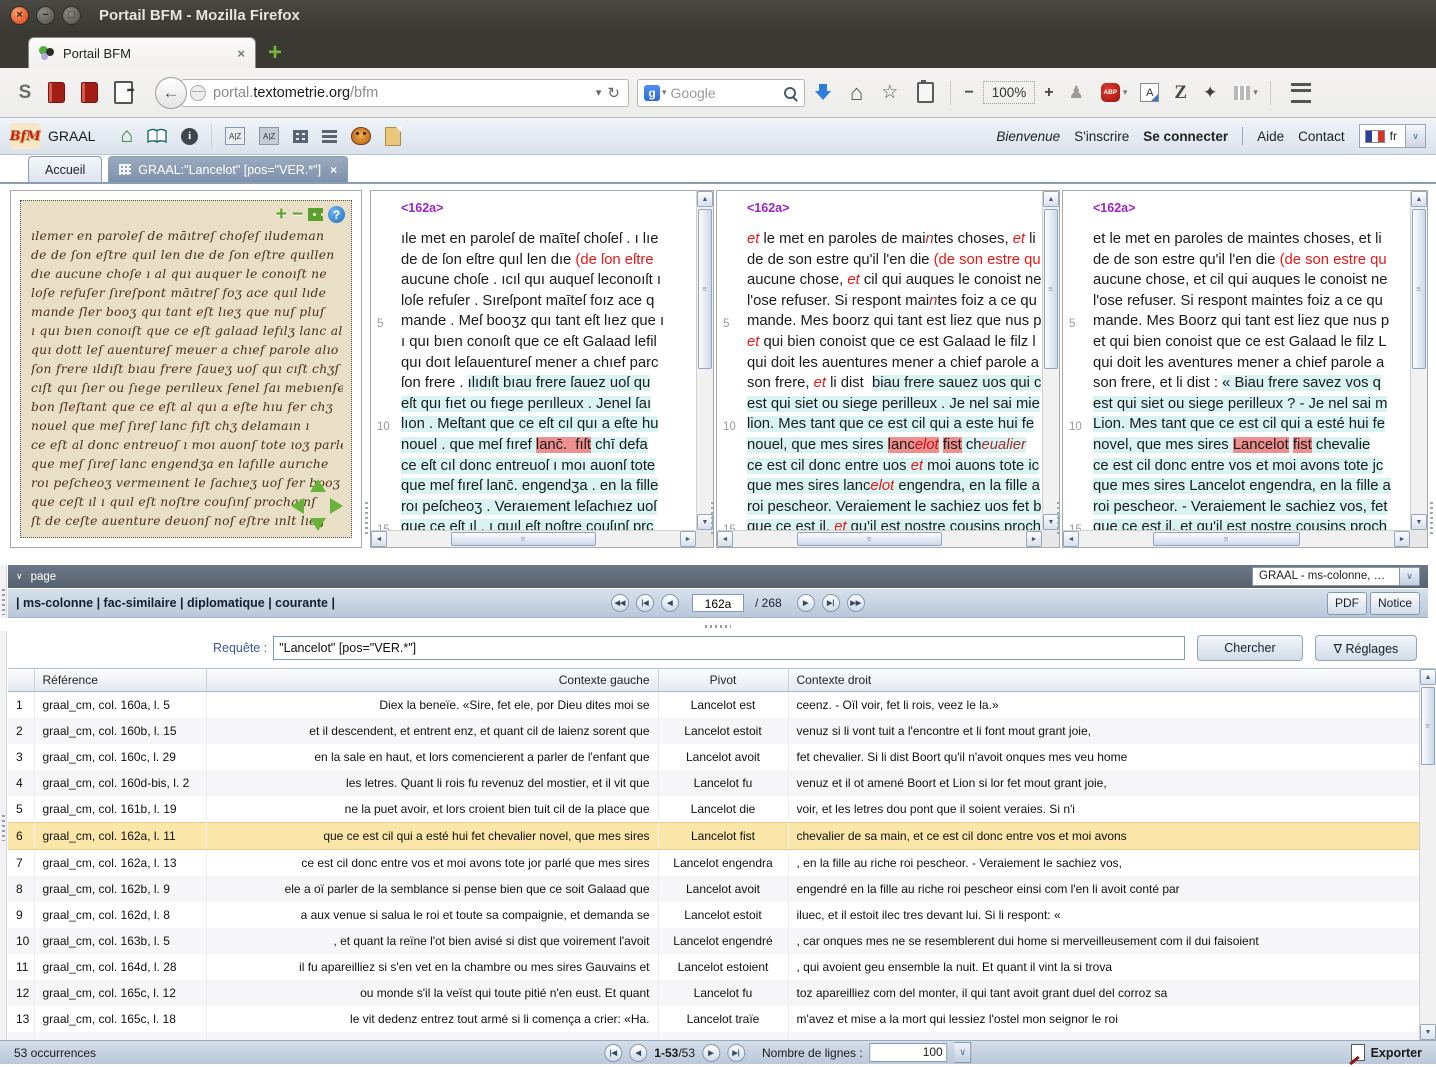 This screenshot has width=1436, height=1067. Describe the element at coordinates (968, 93) in the screenshot. I see `zoom-out-button: −` at that location.